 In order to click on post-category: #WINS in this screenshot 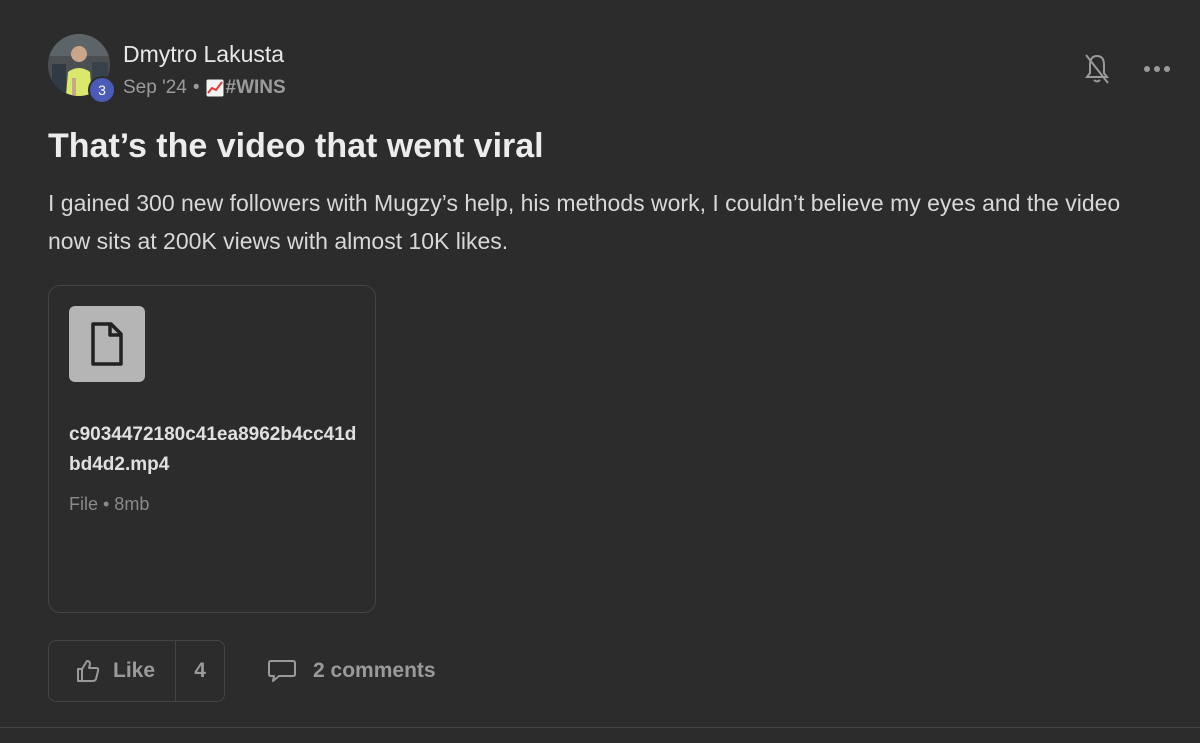, I will do `click(256, 88)`.